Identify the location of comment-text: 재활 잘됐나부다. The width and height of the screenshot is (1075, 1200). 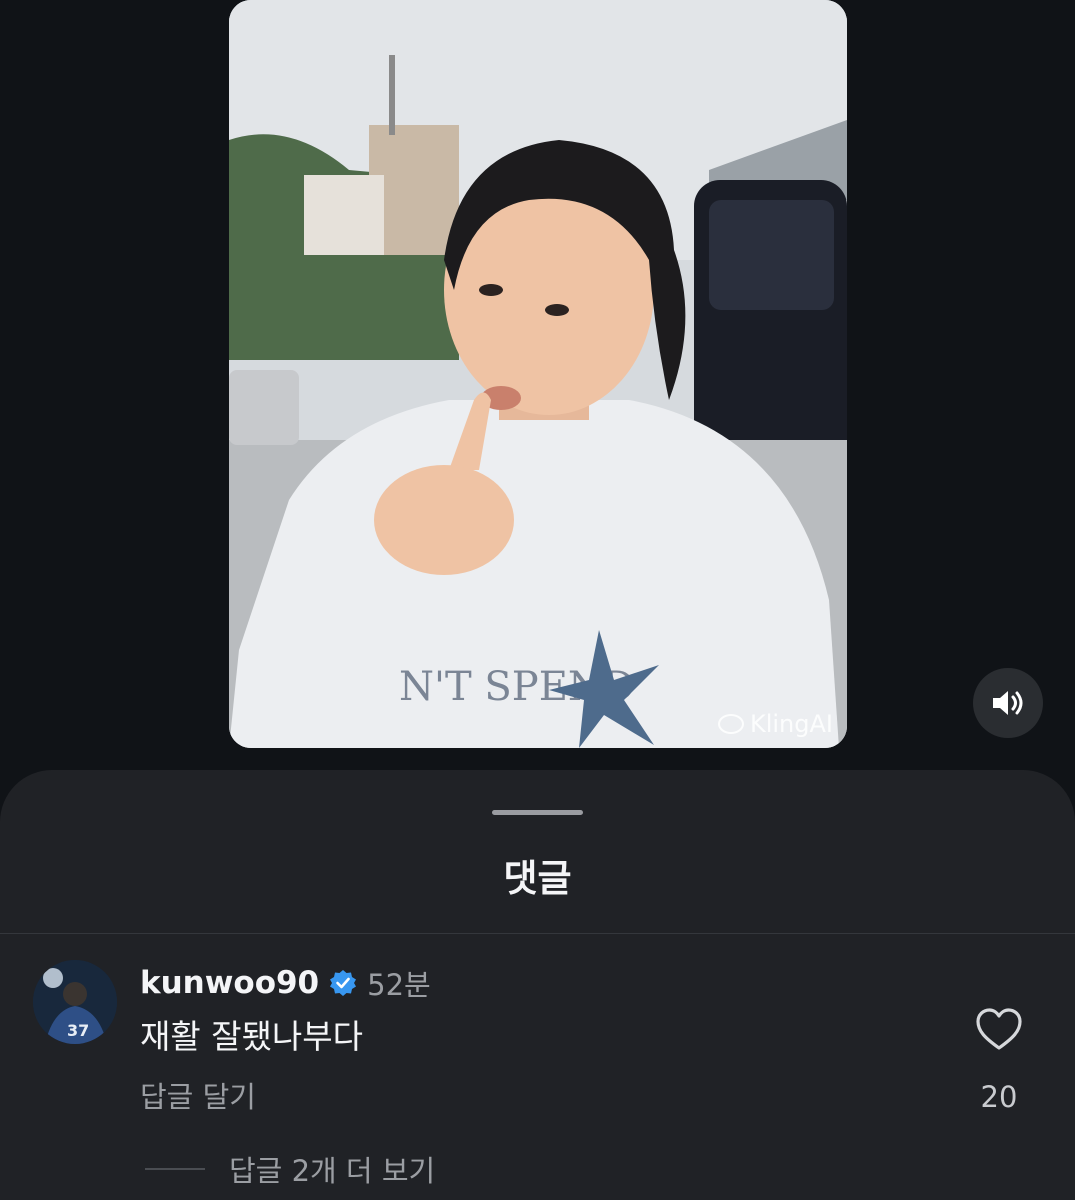
(252, 1036).